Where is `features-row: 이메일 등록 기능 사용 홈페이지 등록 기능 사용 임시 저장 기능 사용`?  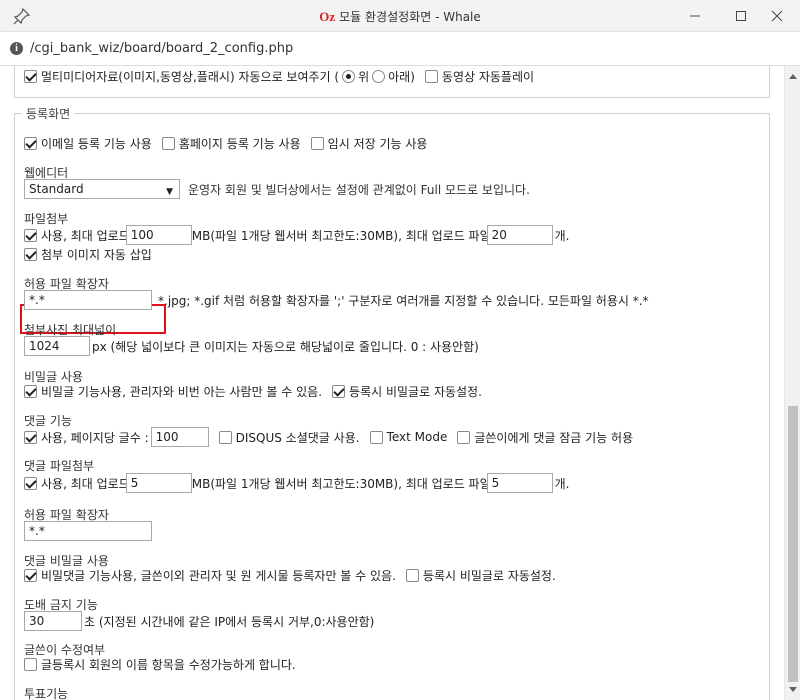 features-row: 이메일 등록 기능 사용 홈페이지 등록 기능 사용 임시 저장 기능 사용 is located at coordinates (225, 143).